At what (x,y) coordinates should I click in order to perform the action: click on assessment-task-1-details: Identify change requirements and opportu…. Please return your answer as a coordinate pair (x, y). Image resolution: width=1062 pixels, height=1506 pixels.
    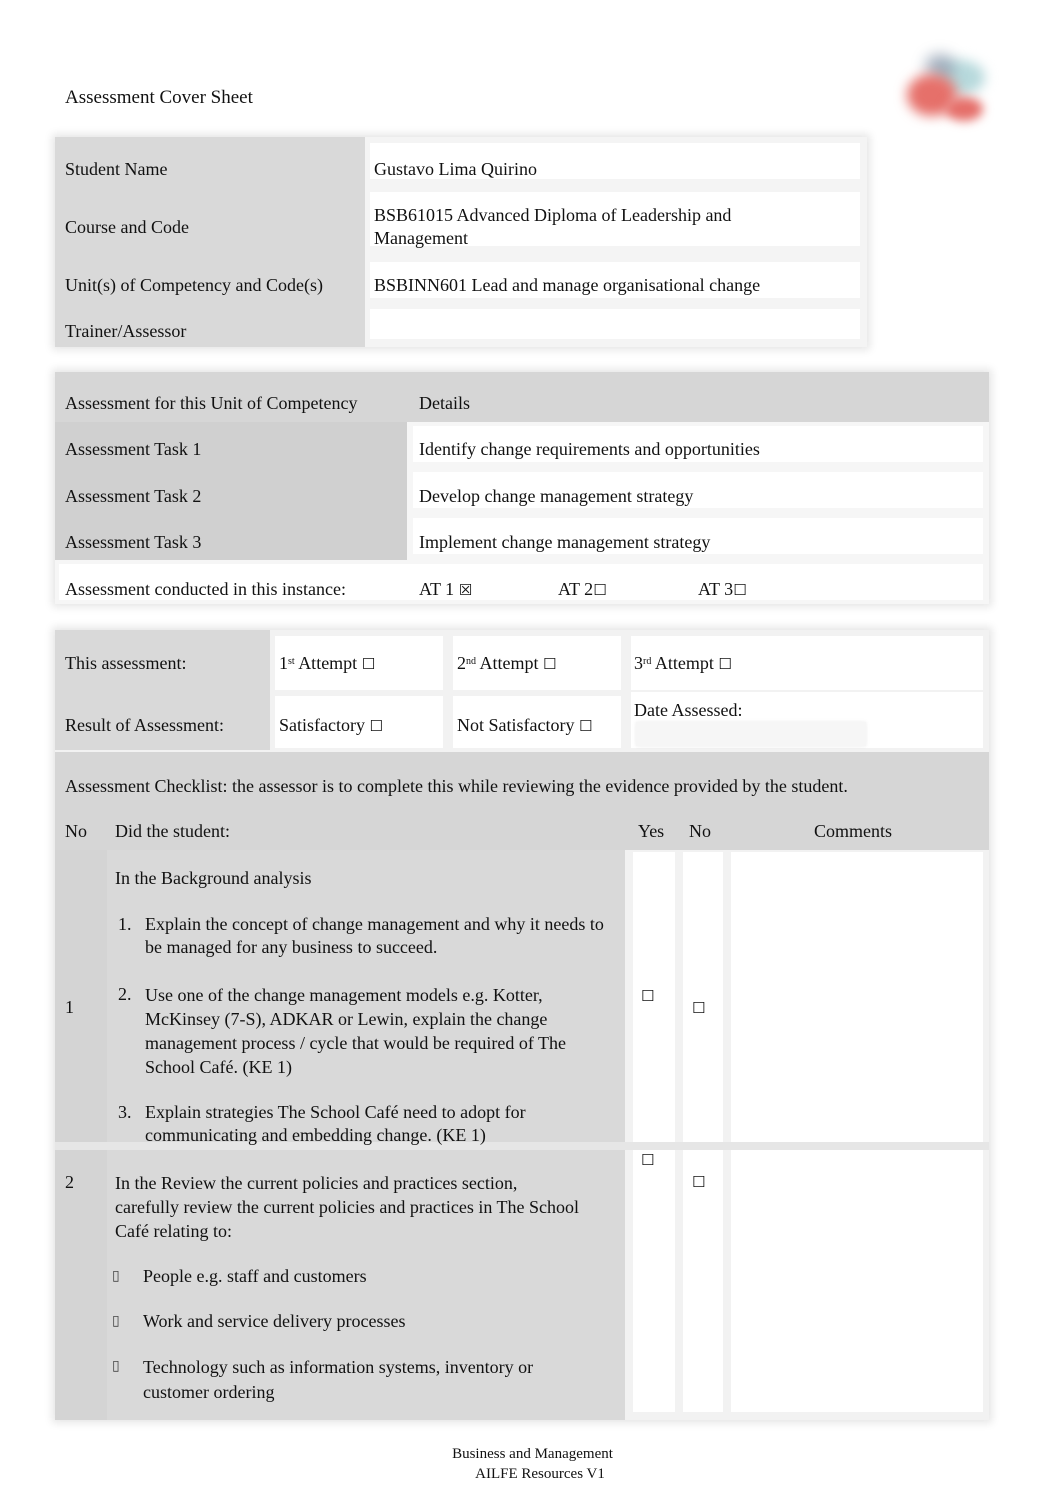
    Looking at the image, I should click on (589, 449).